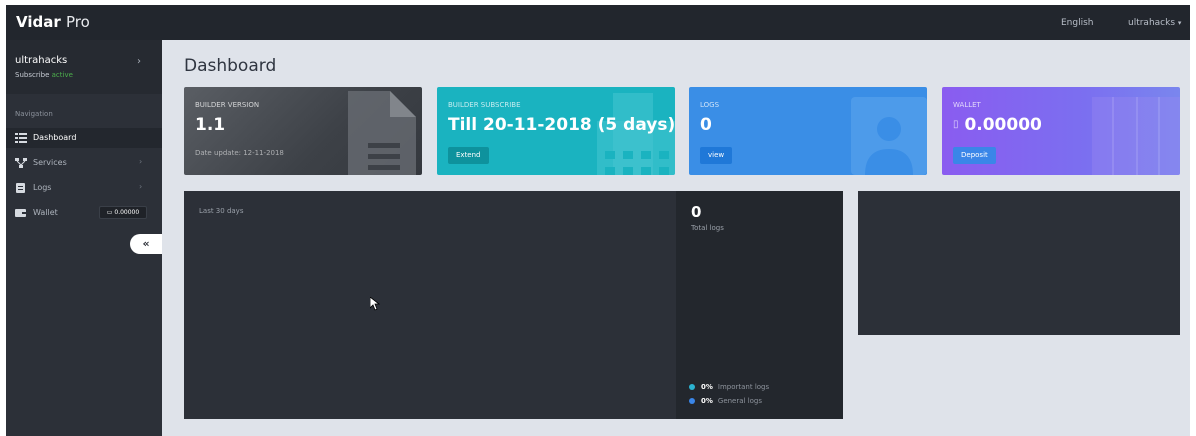 This screenshot has height=436, width=1196. What do you see at coordinates (34, 114) in the screenshot?
I see `nav-heading: Navigation` at bounding box center [34, 114].